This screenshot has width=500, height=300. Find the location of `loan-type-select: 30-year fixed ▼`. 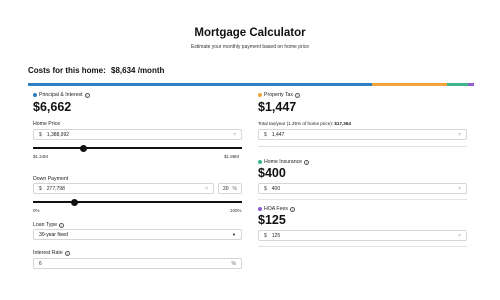

loan-type-select: 30-year fixed ▼ is located at coordinates (137, 234).